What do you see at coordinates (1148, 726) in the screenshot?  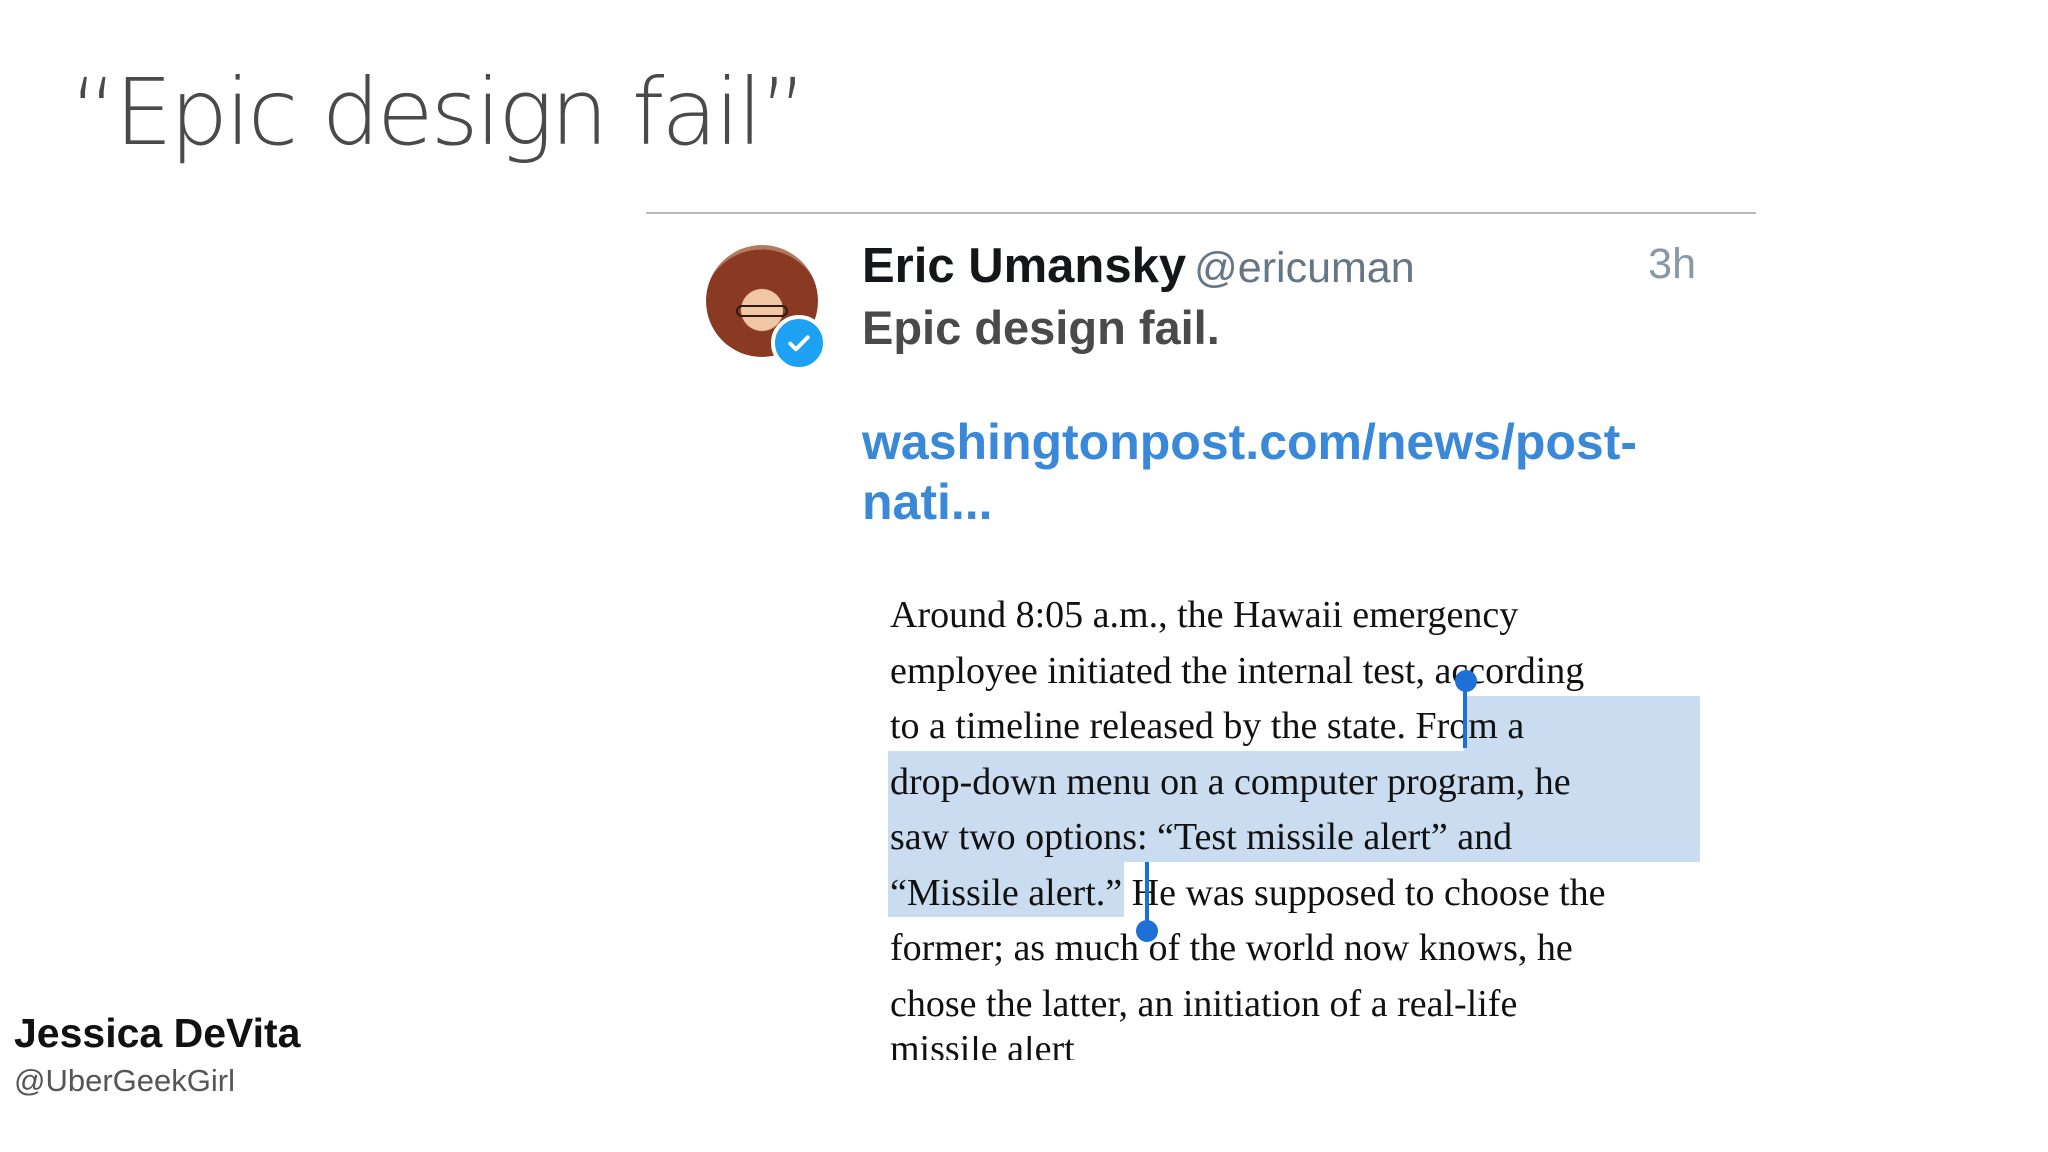 I see `article-text: to a timeline released by the state.` at bounding box center [1148, 726].